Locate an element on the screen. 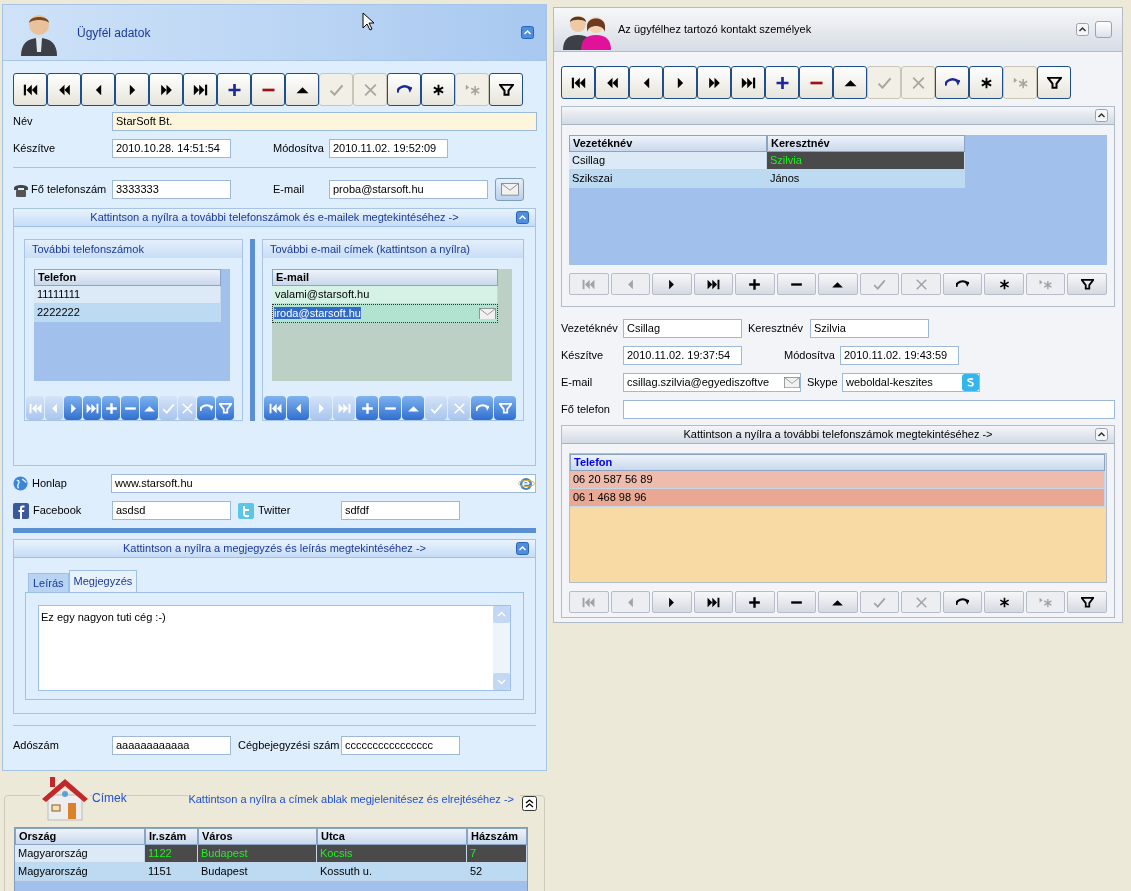  text-field: StarSoft Bt. is located at coordinates (324, 121).